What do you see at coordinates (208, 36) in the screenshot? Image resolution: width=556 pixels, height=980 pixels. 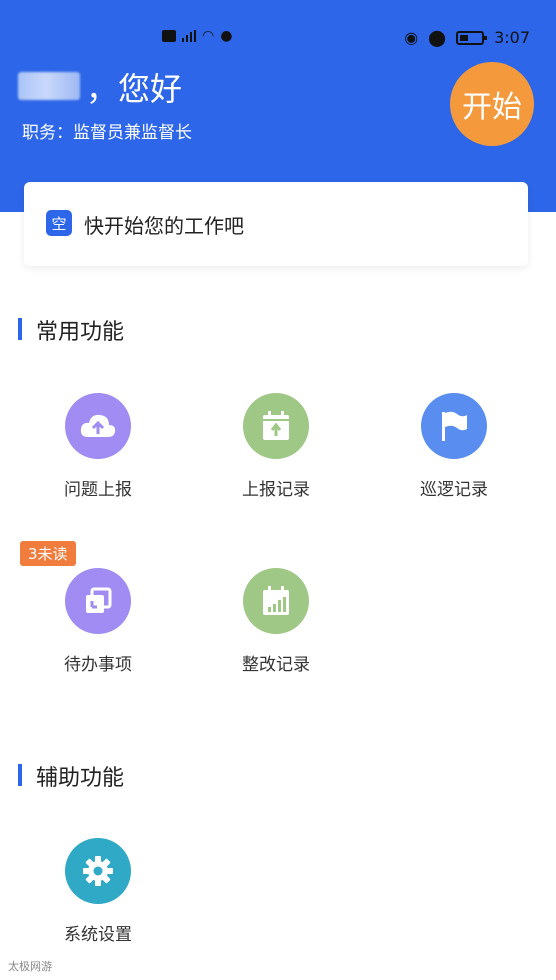 I see `wifi-icon: ◠` at bounding box center [208, 36].